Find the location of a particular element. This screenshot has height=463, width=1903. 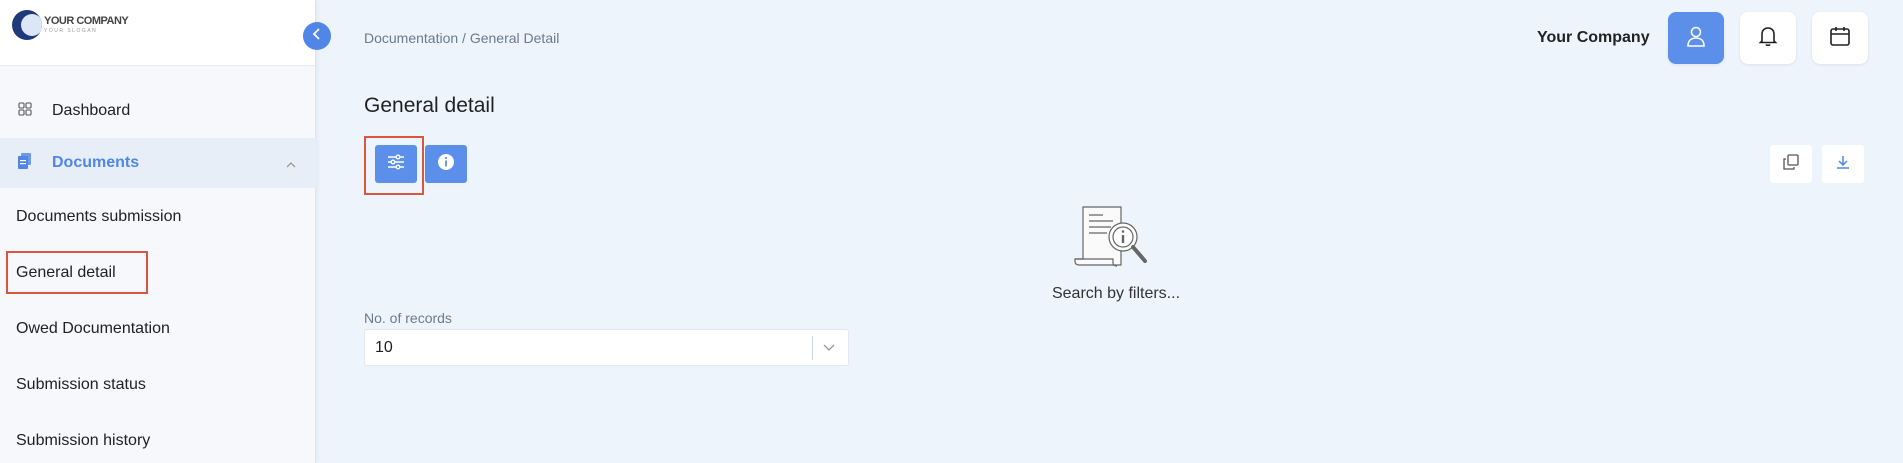

download-icon is located at coordinates (1843, 164).